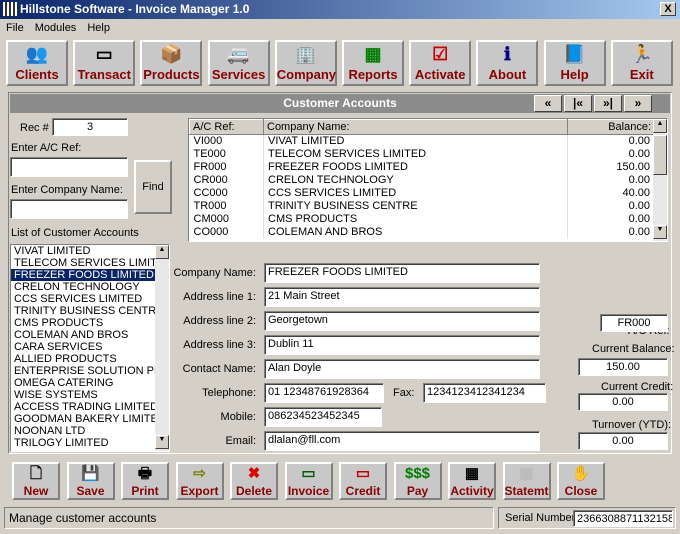 This screenshot has width=680, height=534. What do you see at coordinates (90, 127) in the screenshot?
I see `record-number-field: 3` at bounding box center [90, 127].